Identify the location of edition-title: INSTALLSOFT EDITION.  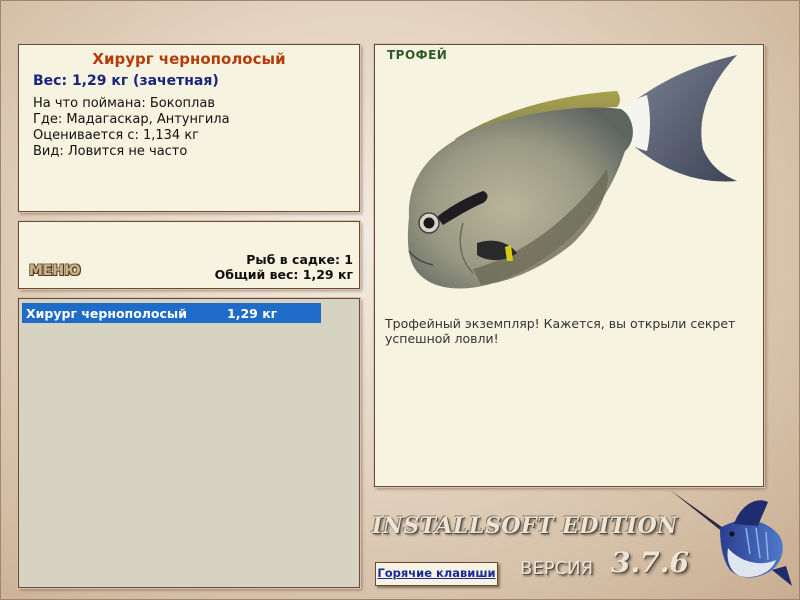
(525, 526).